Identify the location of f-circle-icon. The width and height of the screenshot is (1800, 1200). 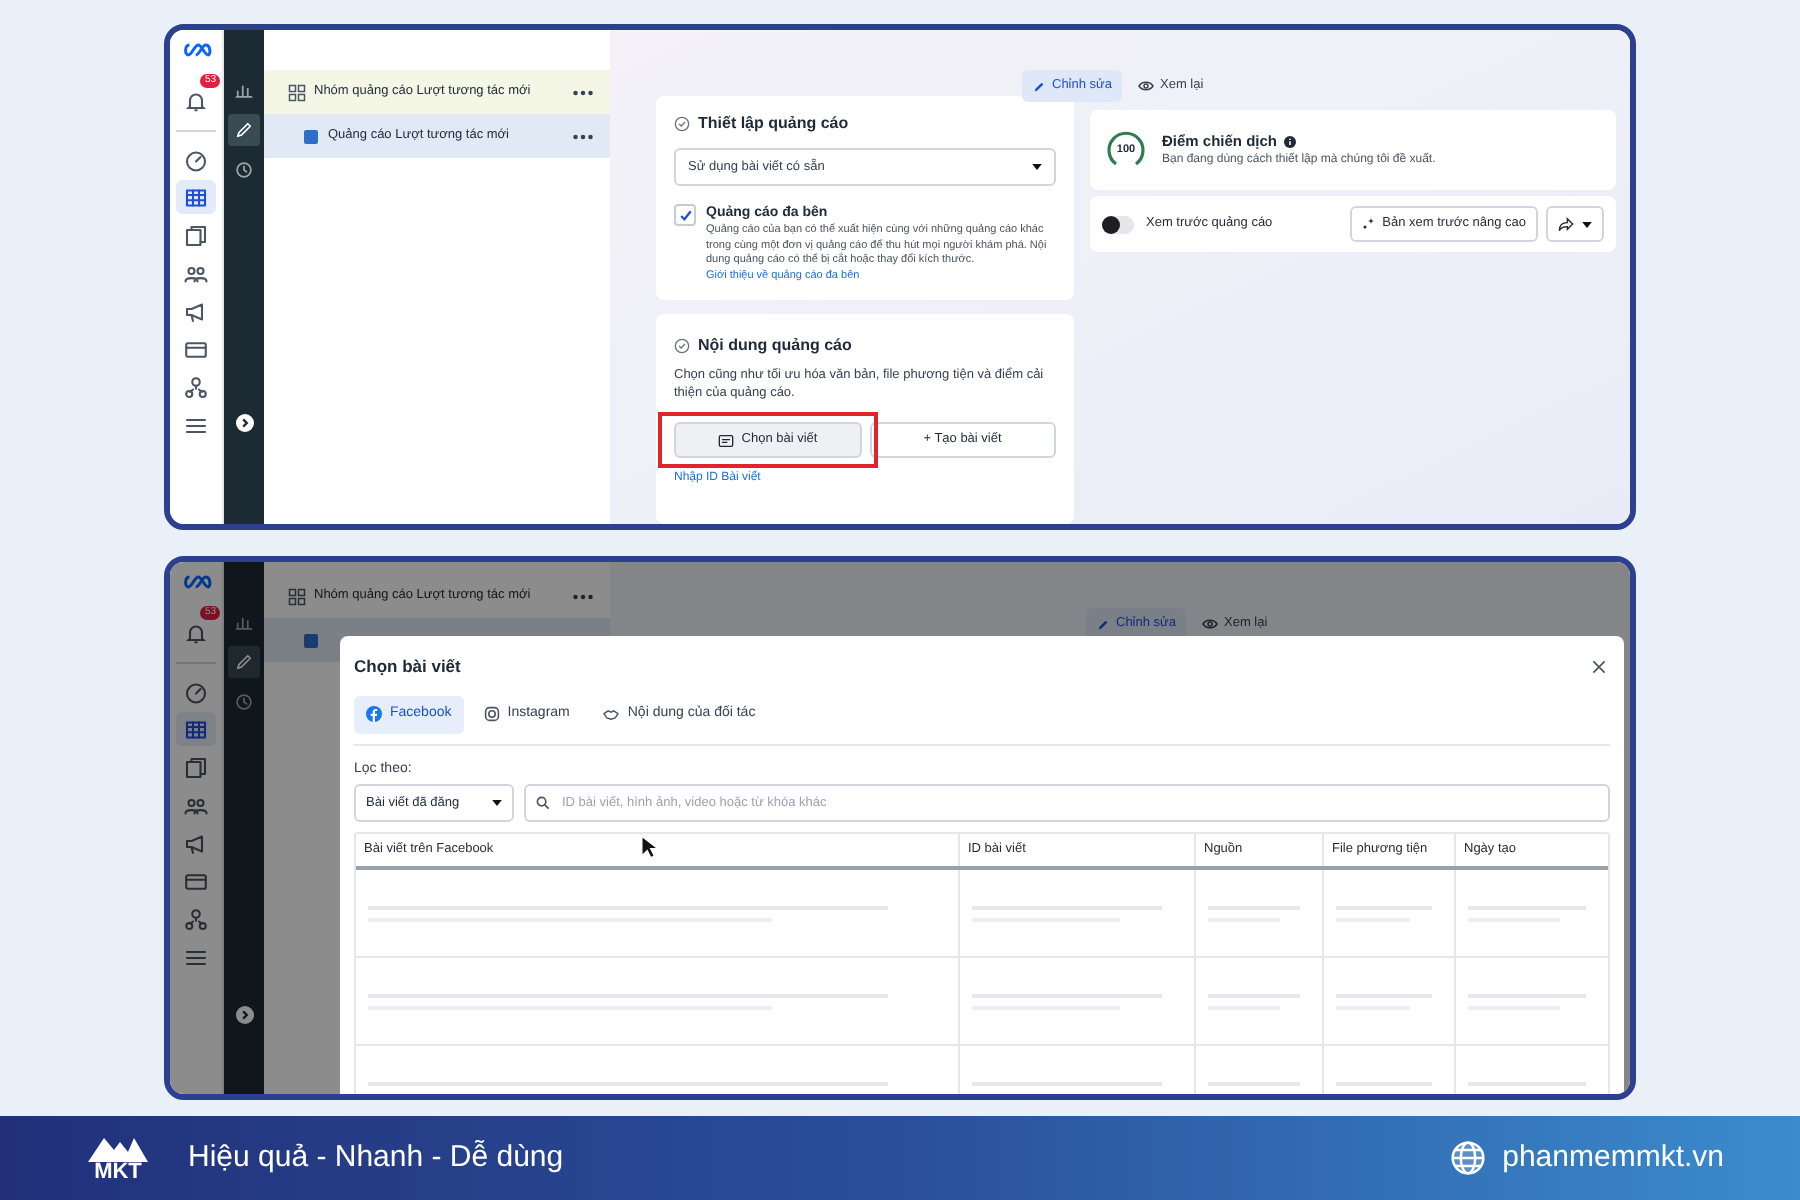
(374, 714).